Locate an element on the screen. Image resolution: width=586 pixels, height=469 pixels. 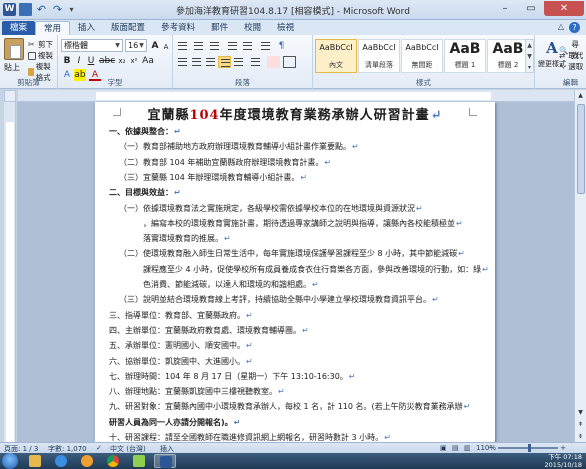
prev-page-icon: ⇞ is located at coordinates (580, 424).